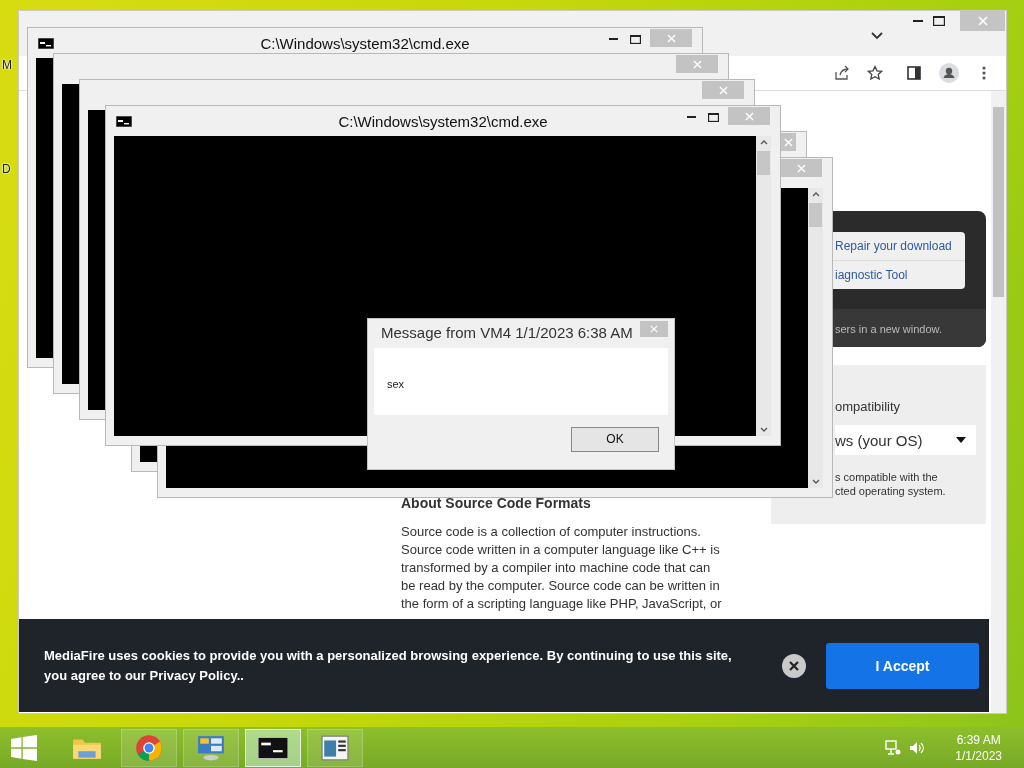 The image size is (1024, 768). Describe the element at coordinates (24, 747) in the screenshot. I see `start-icon` at that location.